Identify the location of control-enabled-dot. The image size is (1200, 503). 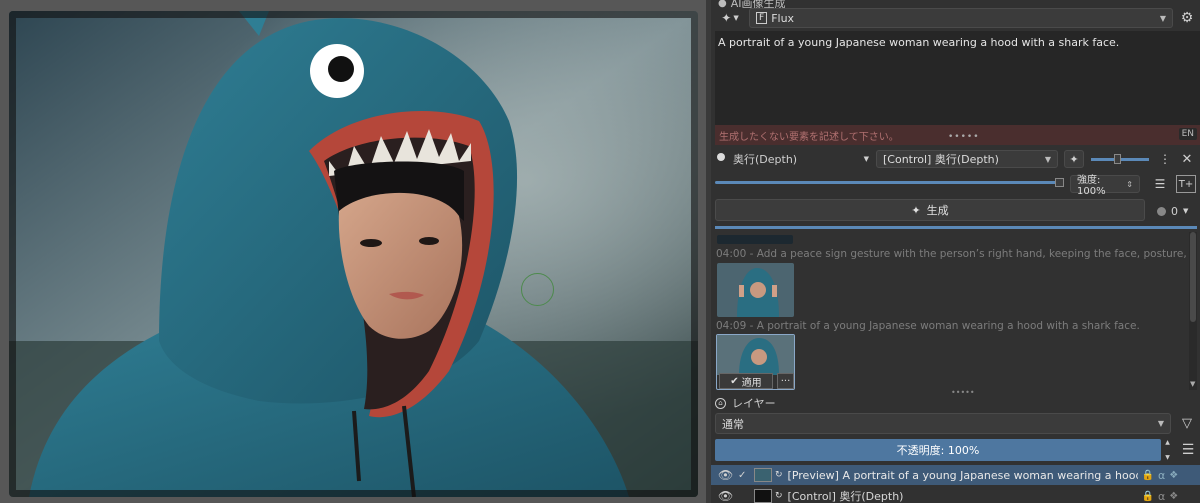
(721, 157).